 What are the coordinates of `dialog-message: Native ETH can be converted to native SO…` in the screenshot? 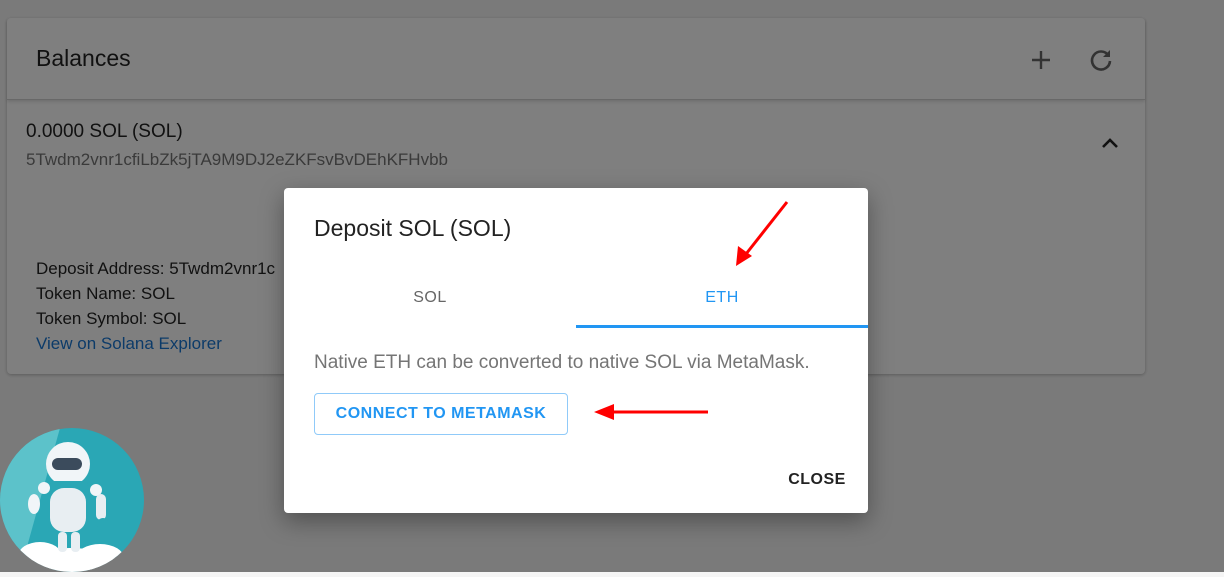 It's located at (562, 362).